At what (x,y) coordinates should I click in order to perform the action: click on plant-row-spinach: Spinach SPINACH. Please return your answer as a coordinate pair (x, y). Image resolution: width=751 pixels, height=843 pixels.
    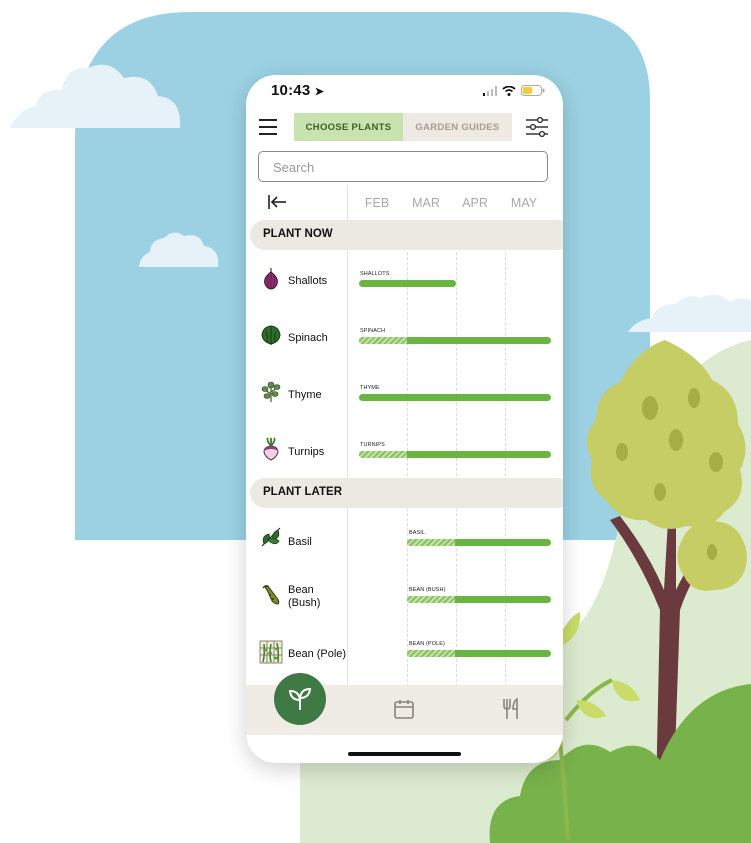
    Looking at the image, I should click on (404, 338).